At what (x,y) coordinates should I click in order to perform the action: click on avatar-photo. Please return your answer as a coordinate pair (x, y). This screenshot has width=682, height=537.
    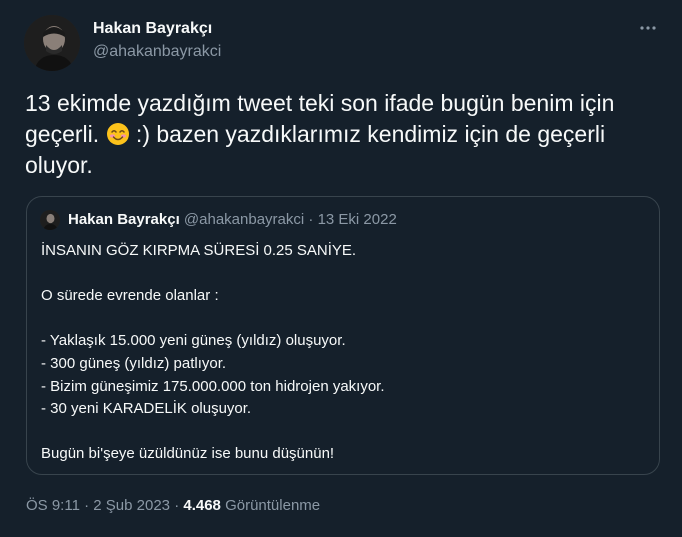
    Looking at the image, I should click on (52, 43).